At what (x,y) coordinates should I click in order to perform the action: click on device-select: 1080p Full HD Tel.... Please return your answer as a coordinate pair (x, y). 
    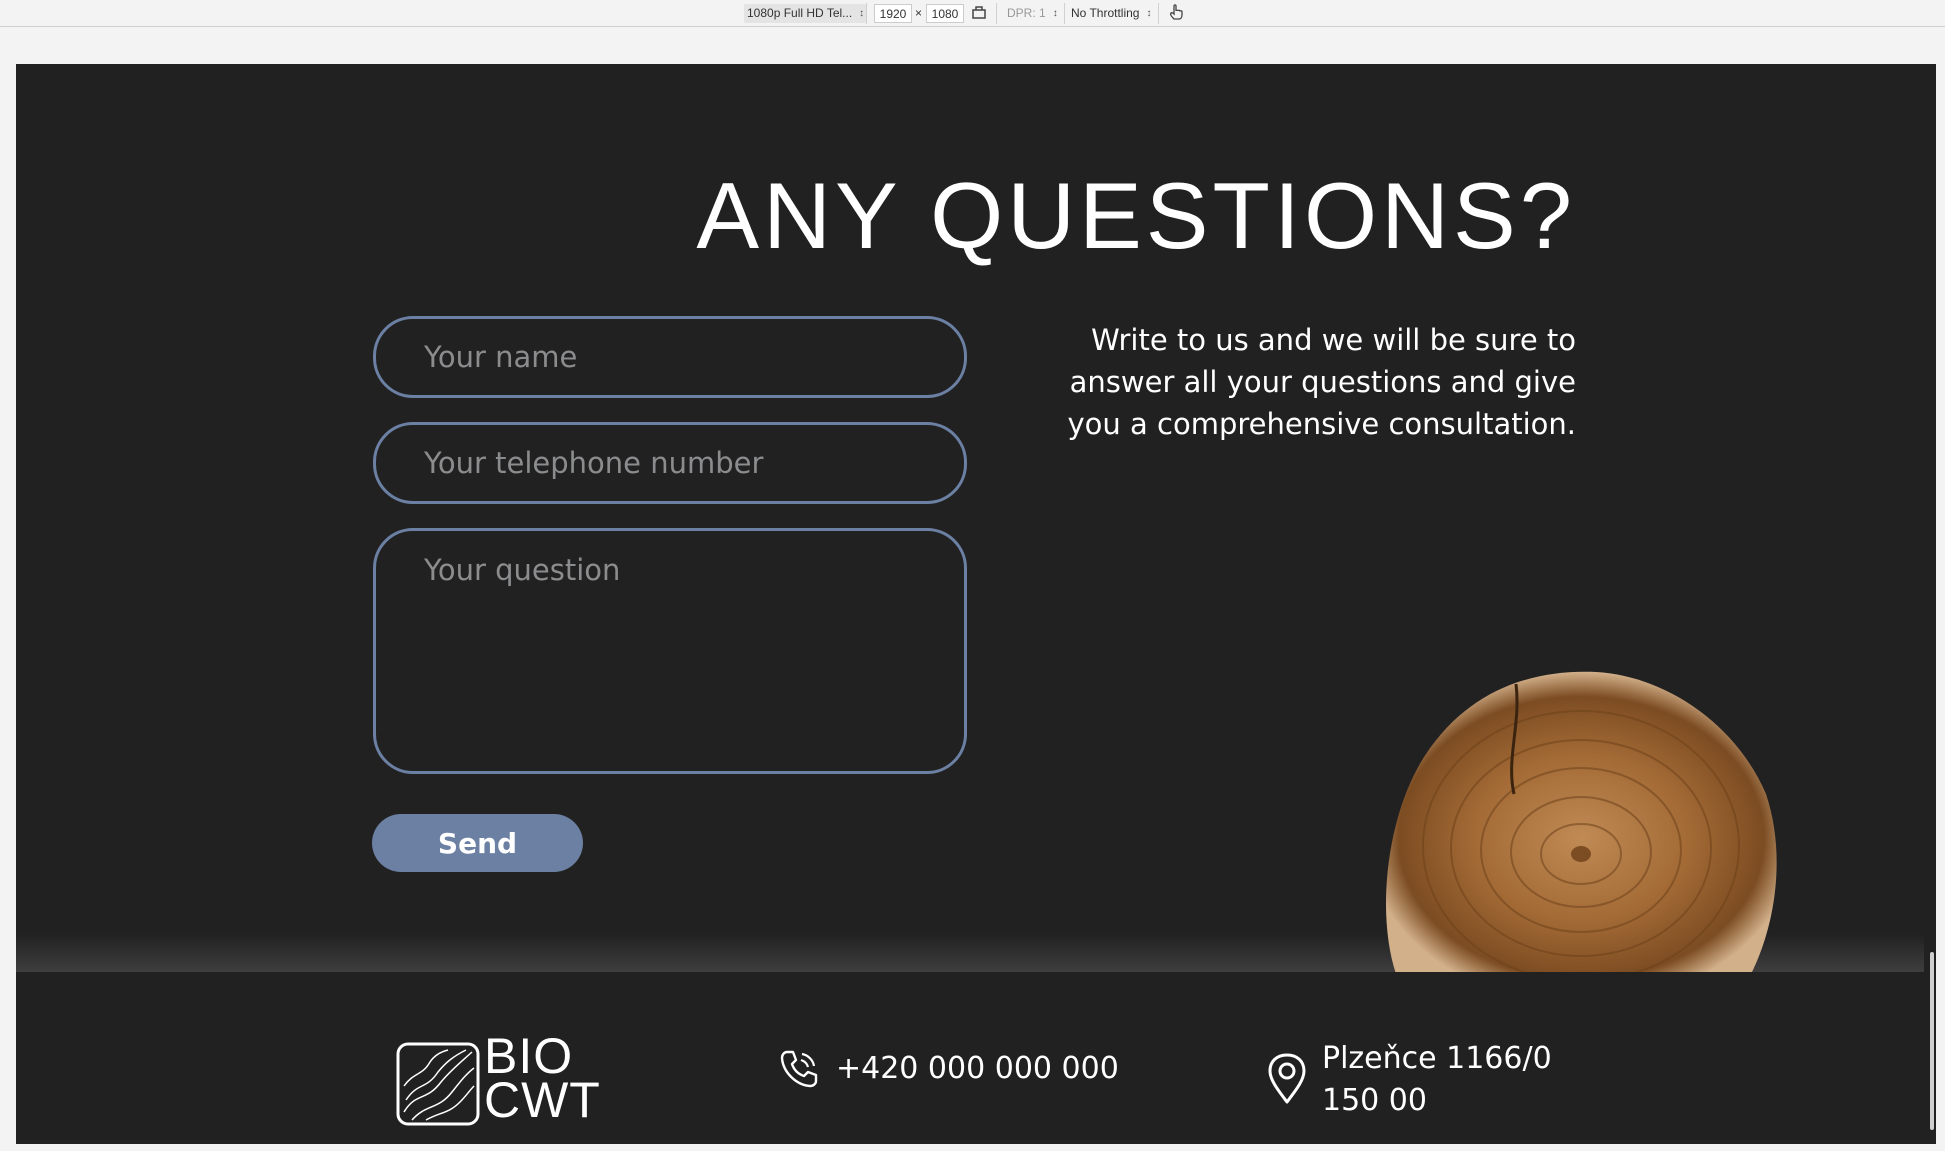
    Looking at the image, I should click on (805, 13).